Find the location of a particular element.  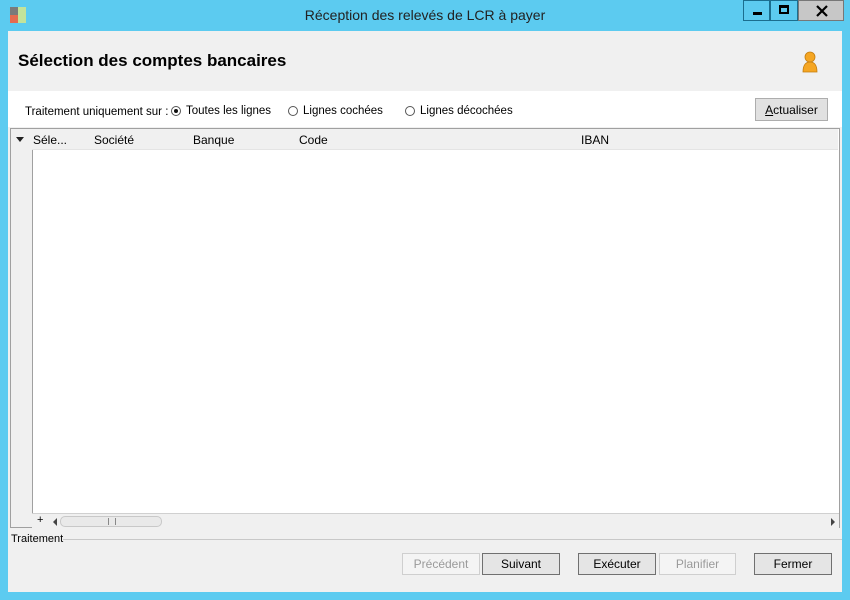

radio-checked-lines-label: Lignes cochées is located at coordinates (343, 111).